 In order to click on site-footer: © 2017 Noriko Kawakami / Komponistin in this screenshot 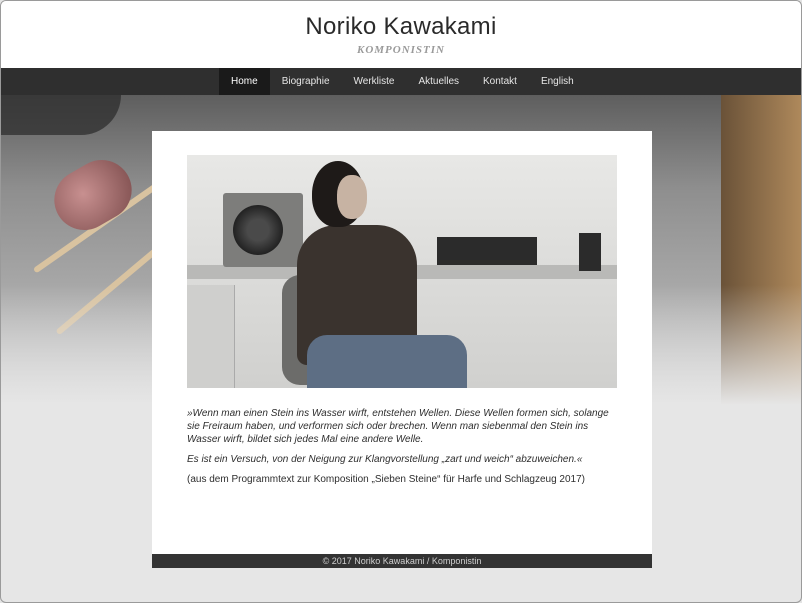, I will do `click(402, 561)`.